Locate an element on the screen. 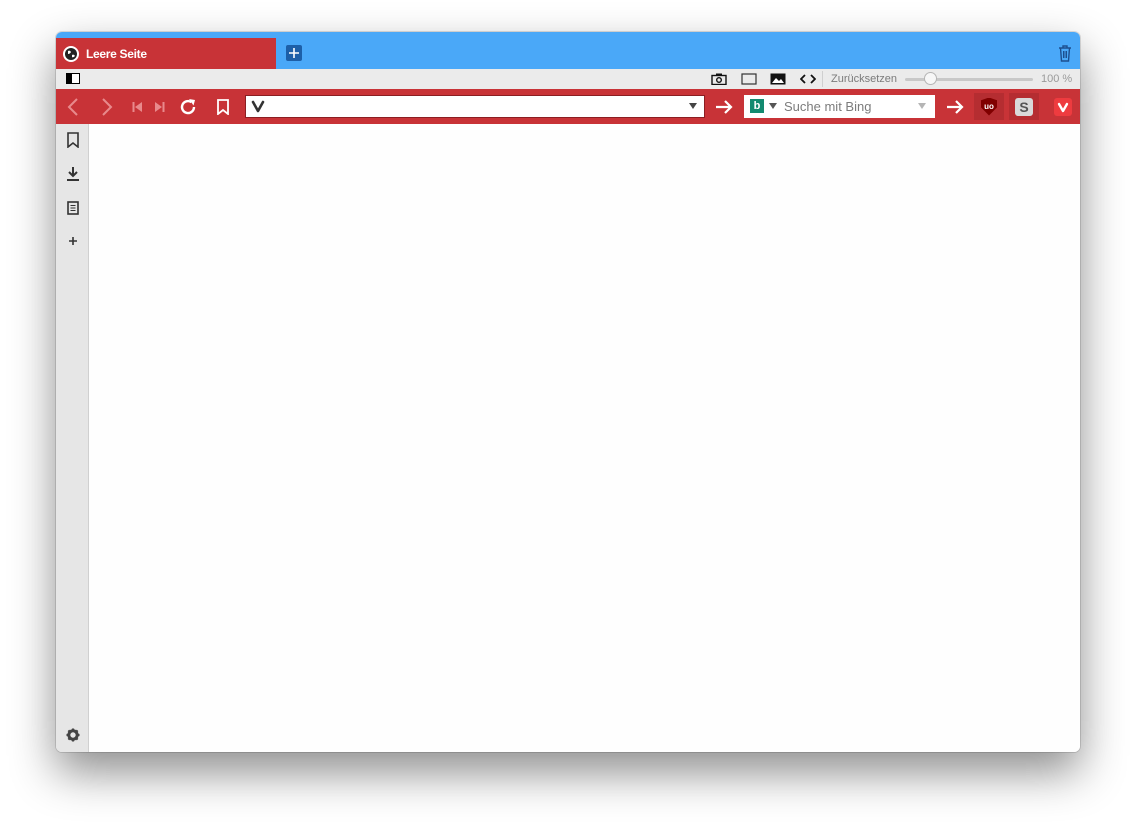 This screenshot has width=1136, height=832. rewind-icon is located at coordinates (137, 107).